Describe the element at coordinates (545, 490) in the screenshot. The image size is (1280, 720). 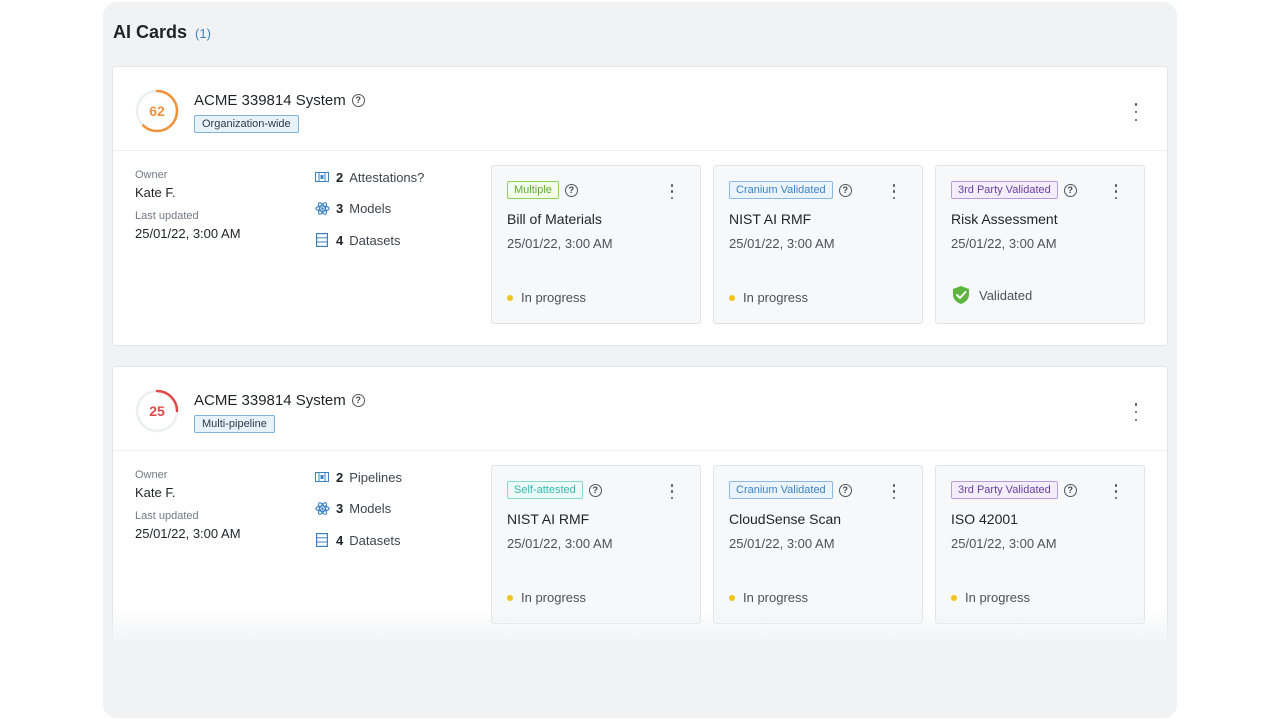
I see `validation-badge: Self-attested` at that location.